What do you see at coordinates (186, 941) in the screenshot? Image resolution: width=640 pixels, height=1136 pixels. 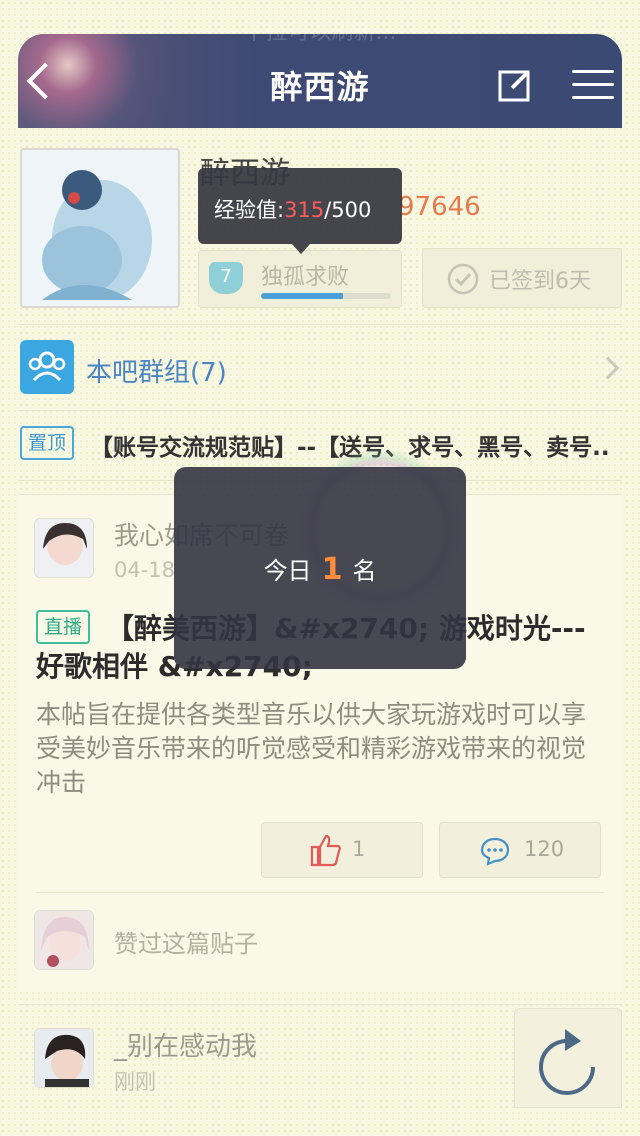 I see `likers-text: 赞过这篇贴子` at bounding box center [186, 941].